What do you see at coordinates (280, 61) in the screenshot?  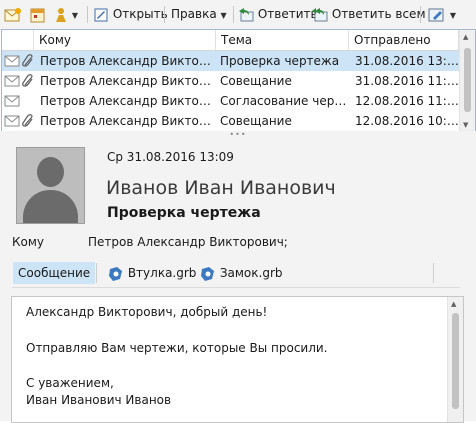 I see `row-subject: Проверка чертежа` at bounding box center [280, 61].